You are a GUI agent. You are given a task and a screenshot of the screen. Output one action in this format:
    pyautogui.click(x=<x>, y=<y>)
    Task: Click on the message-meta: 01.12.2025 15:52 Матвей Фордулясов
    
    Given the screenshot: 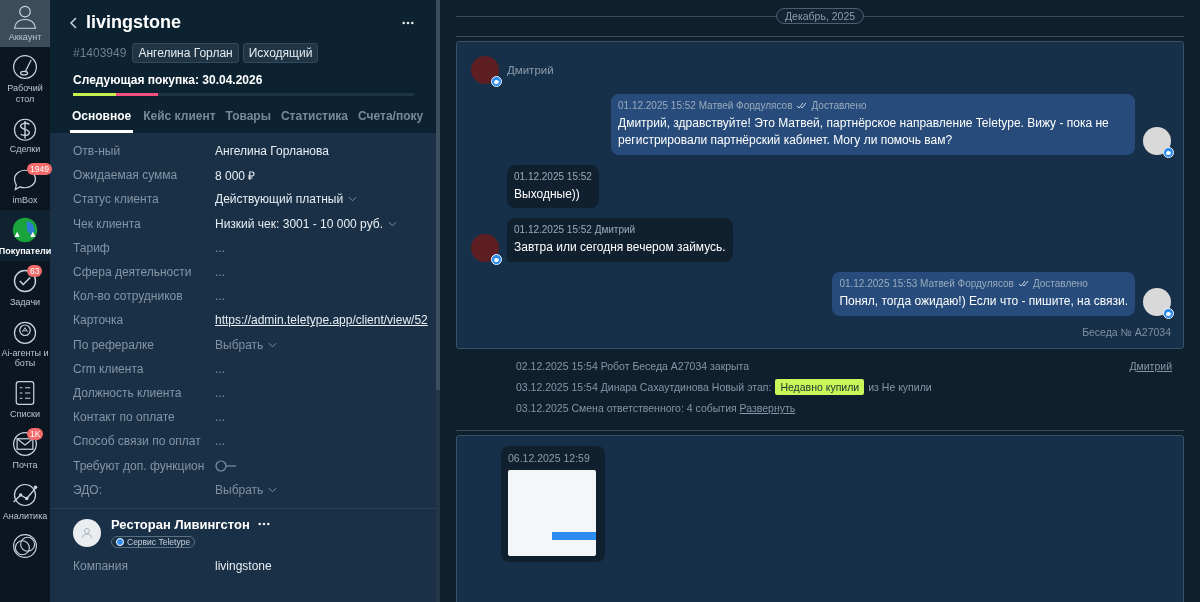 What is the action you would take?
    pyautogui.click(x=705, y=105)
    